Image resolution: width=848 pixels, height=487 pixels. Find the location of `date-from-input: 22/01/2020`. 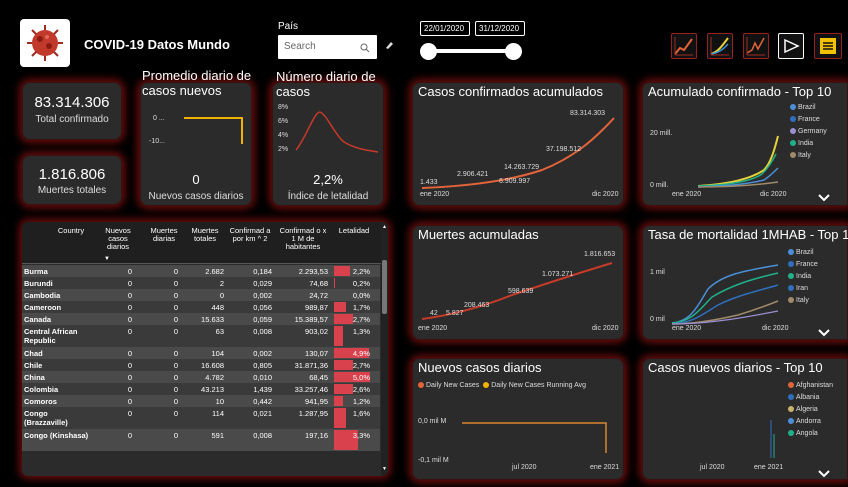

date-from-input: 22/01/2020 is located at coordinates (445, 28).